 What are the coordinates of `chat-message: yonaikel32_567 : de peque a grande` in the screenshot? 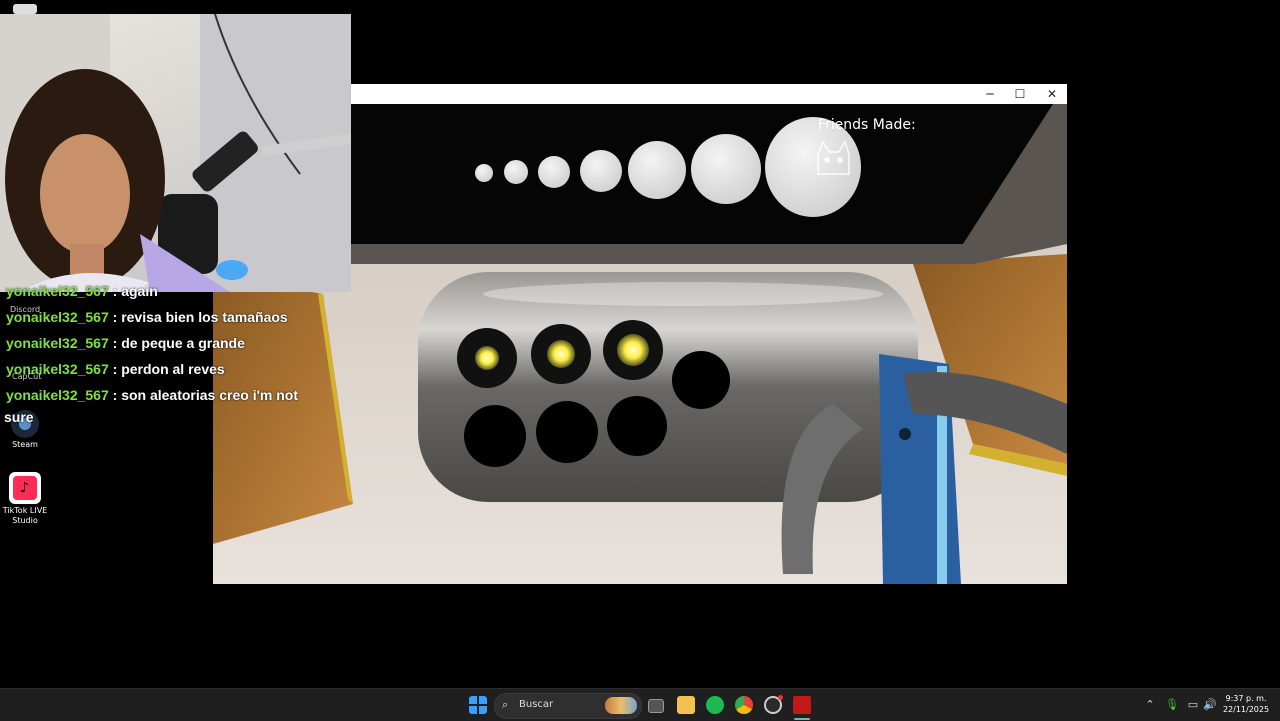 It's located at (125, 343).